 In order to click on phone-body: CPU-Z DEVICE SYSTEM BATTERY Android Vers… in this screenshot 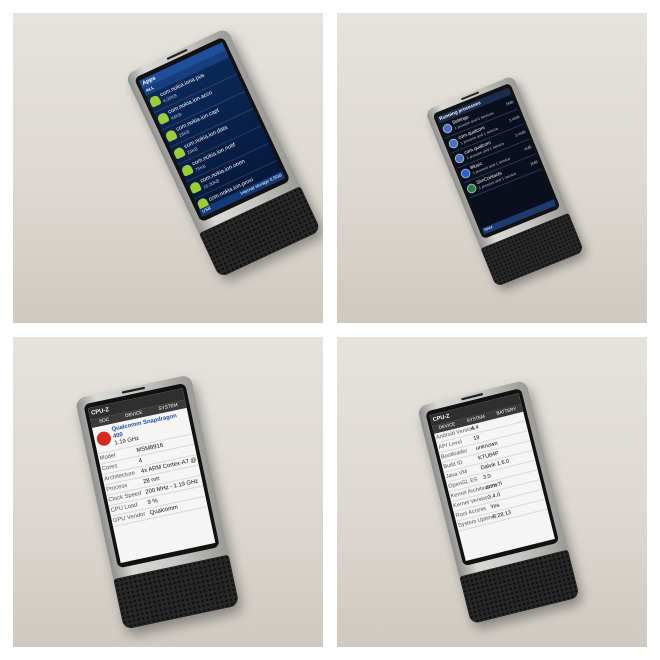, I will do `click(498, 502)`.